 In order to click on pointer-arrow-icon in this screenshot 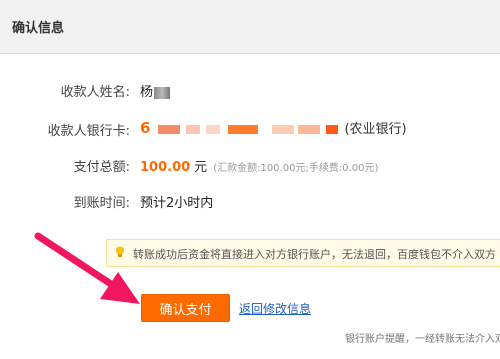, I will do `click(87, 268)`.